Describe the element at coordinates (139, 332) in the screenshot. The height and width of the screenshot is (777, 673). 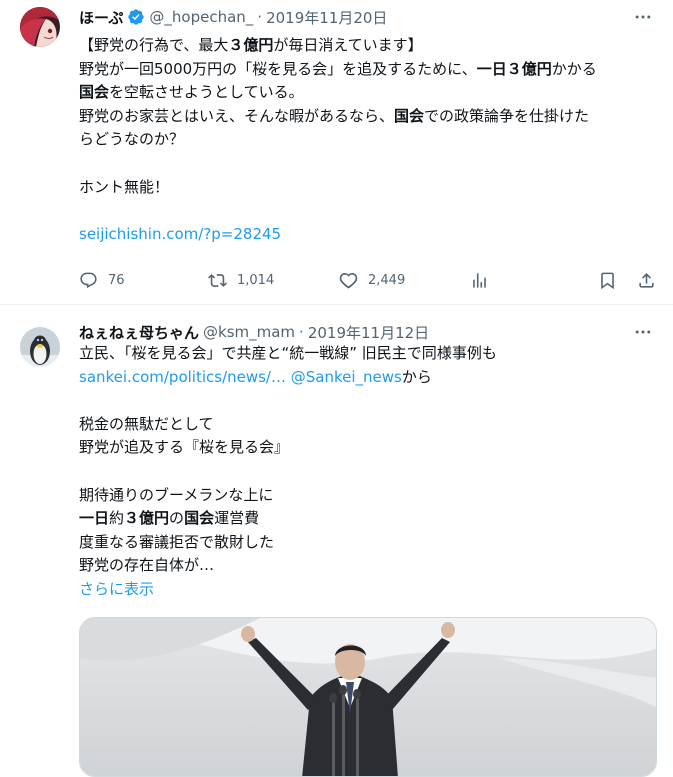
I see `author-name: ねぇねぇ母ちゃん` at that location.